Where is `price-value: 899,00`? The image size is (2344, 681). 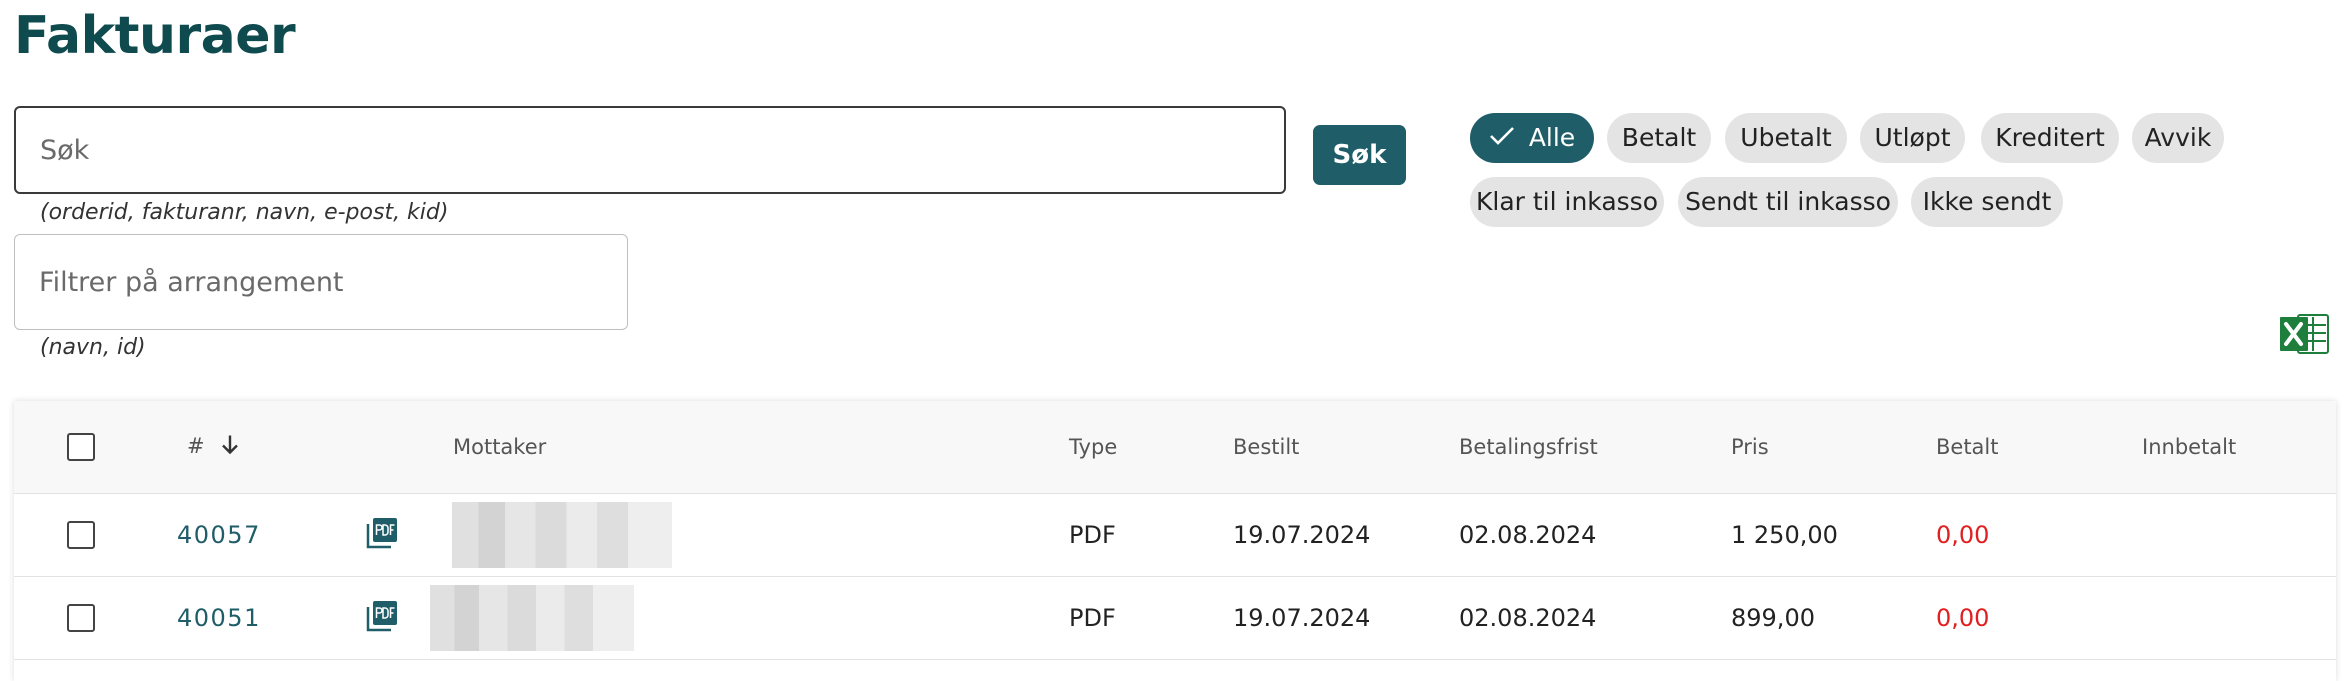 price-value: 899,00 is located at coordinates (1773, 617).